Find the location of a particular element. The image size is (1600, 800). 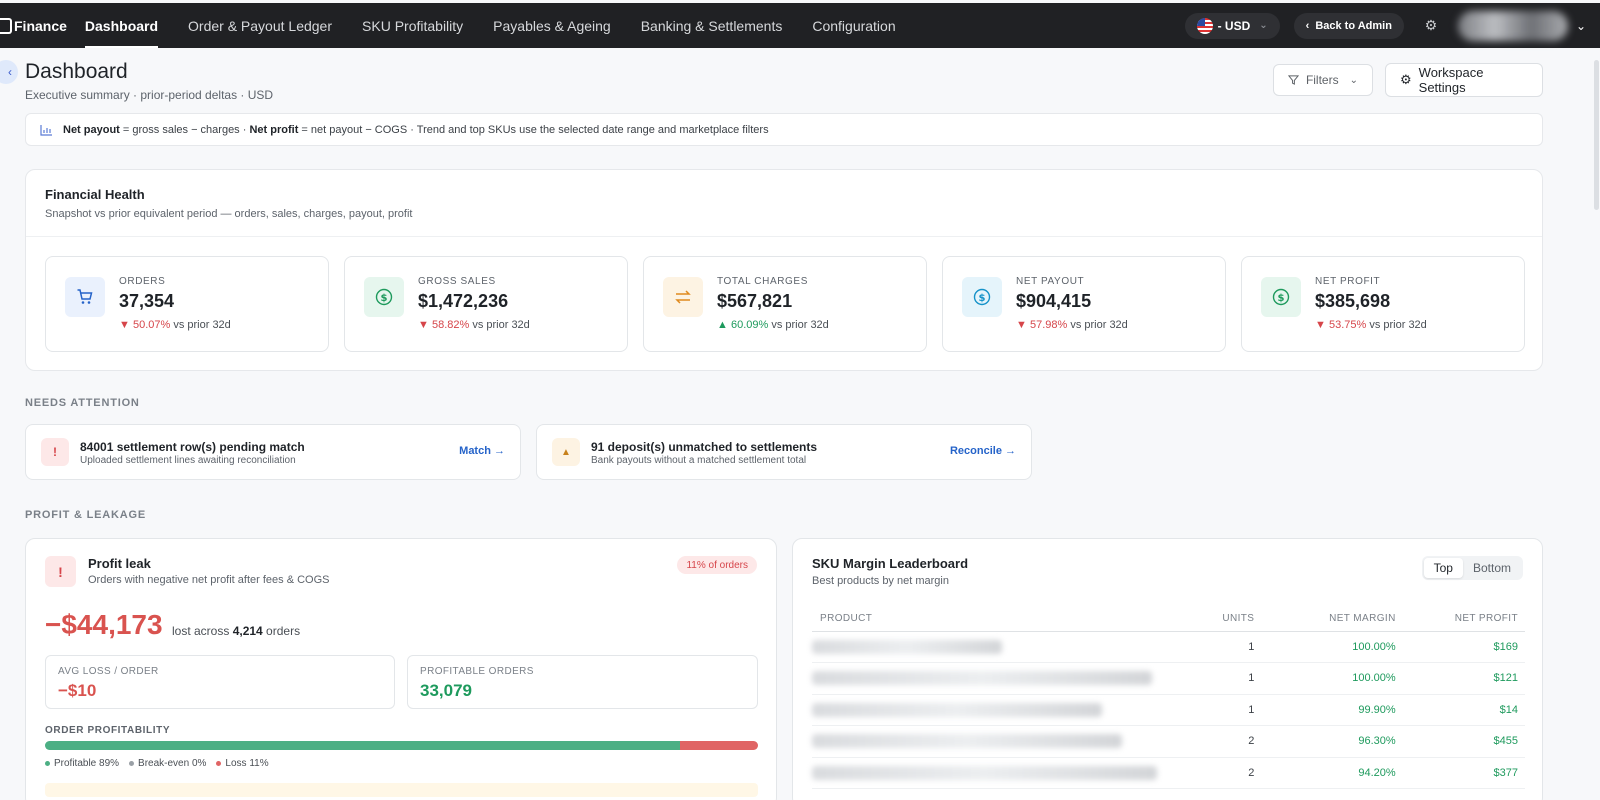

avg-loss-value: −$10 is located at coordinates (77, 690).